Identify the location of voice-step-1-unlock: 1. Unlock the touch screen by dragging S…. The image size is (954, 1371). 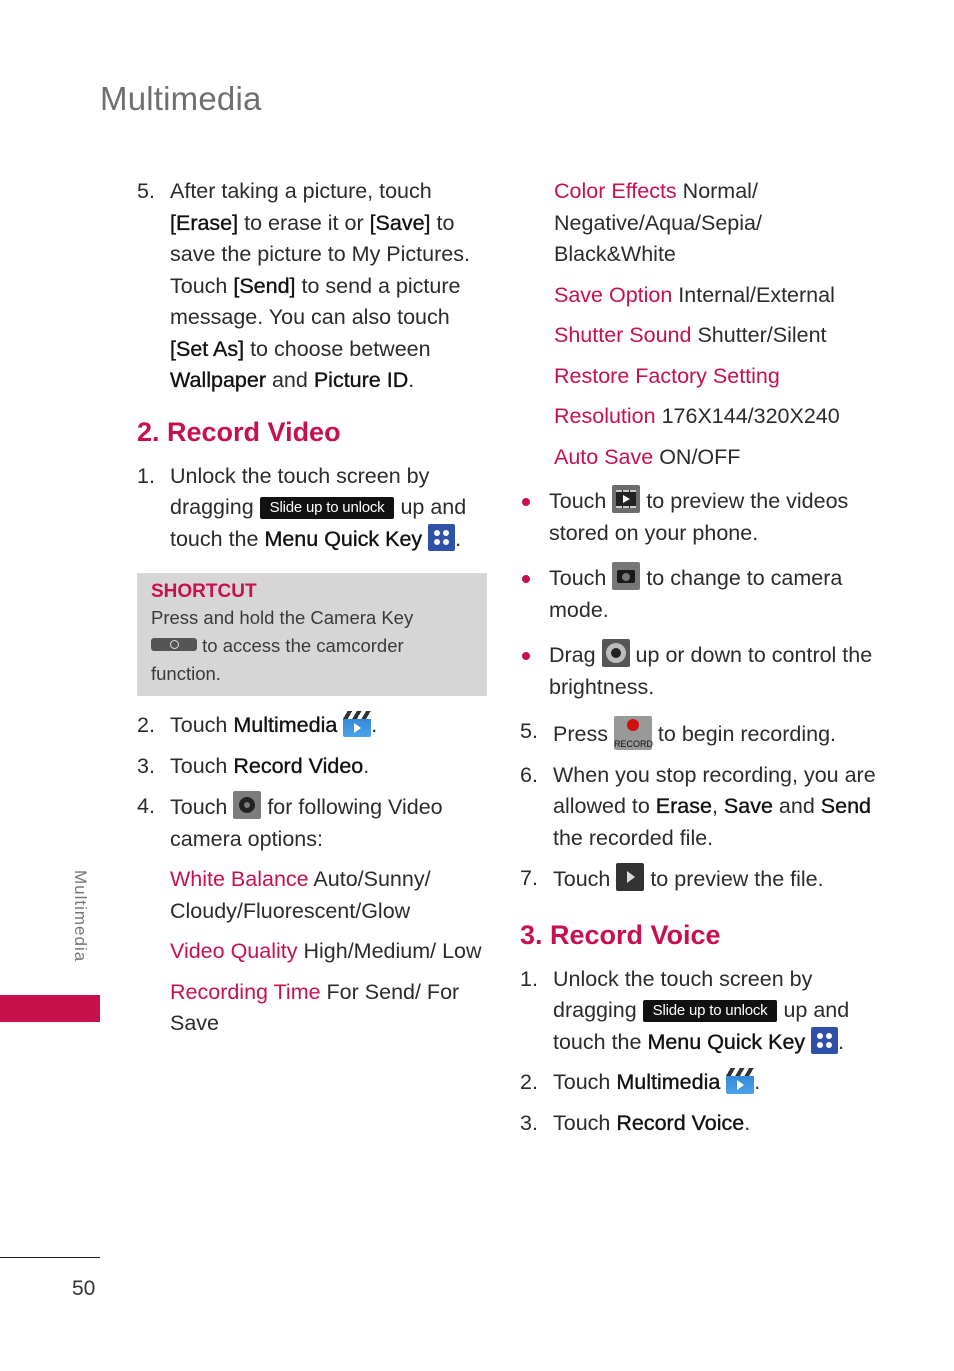
(700, 1011).